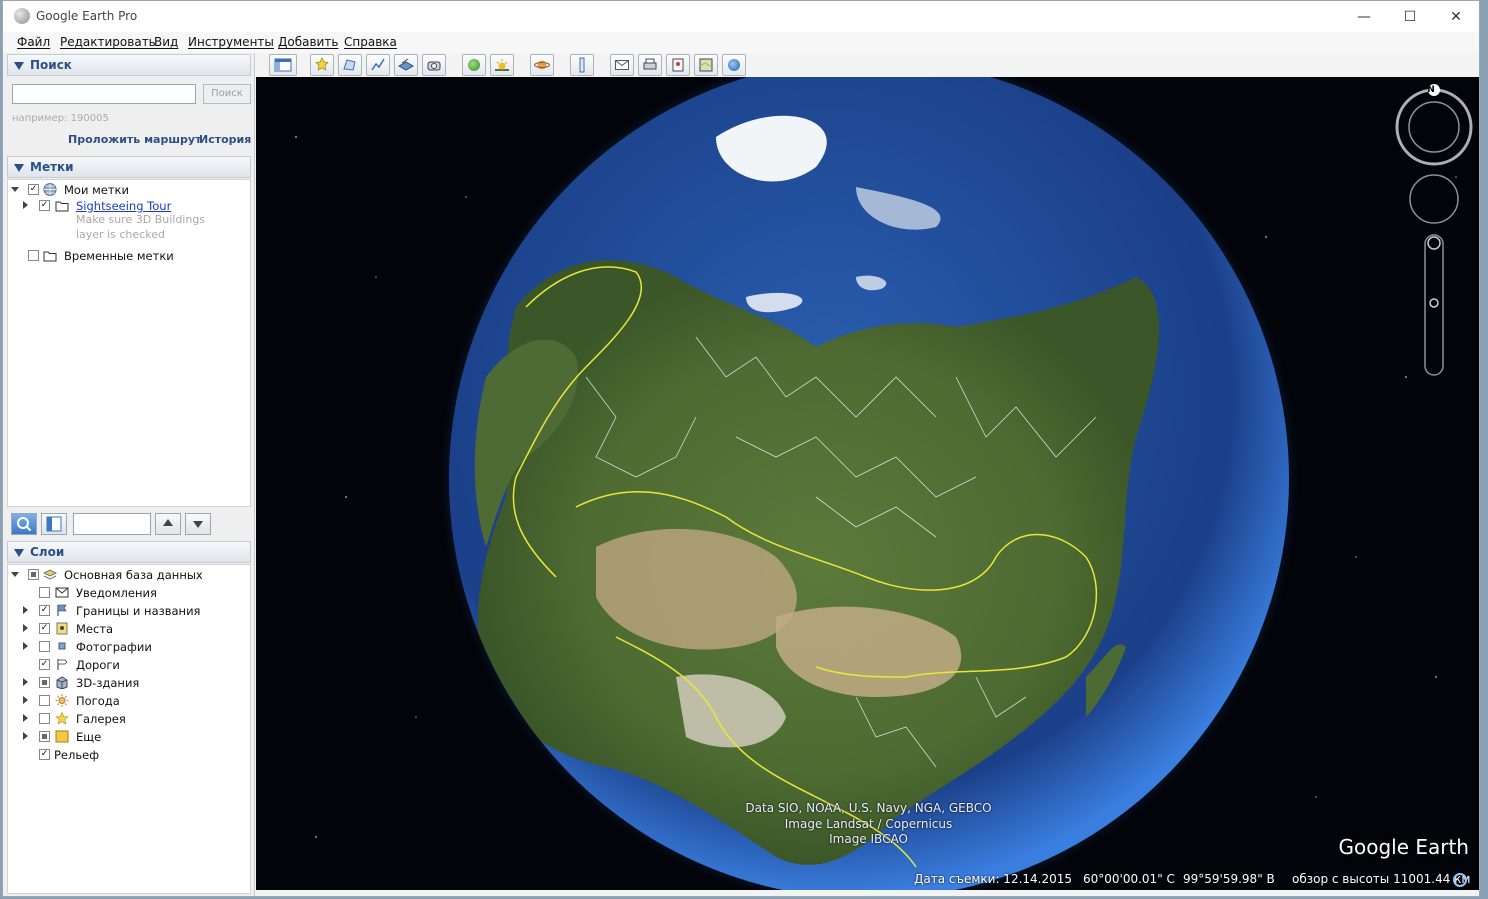  Describe the element at coordinates (370, 42) in the screenshot. I see `menu-help: Справка` at that location.